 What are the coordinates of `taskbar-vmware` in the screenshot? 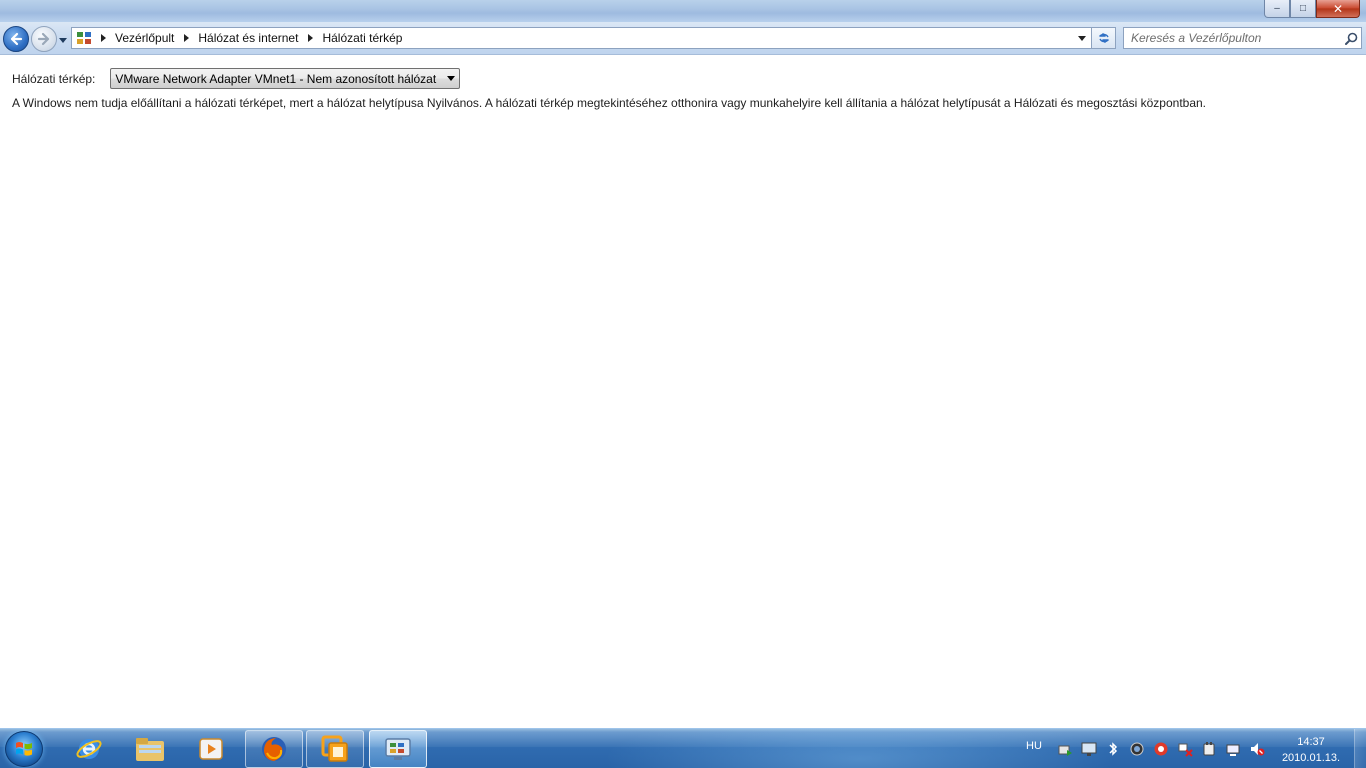 It's located at (335, 749).